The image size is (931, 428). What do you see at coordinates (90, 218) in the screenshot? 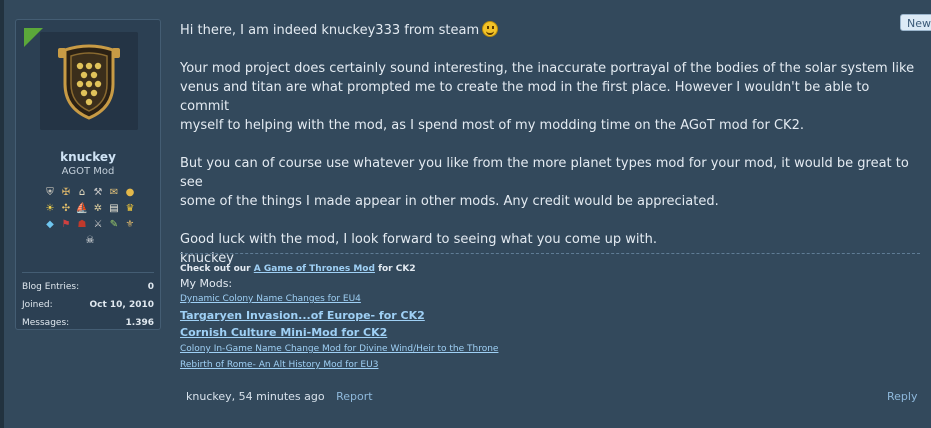
I see `trophy-grid: ⛨ ✠ ⌂ ⚒ ✉ ● ☀ ✣ ⛵ ✲ ▤ ♛ ◆ ⚑ ☗ ⚔ ✎ ⚜ ☠` at bounding box center [90, 218].